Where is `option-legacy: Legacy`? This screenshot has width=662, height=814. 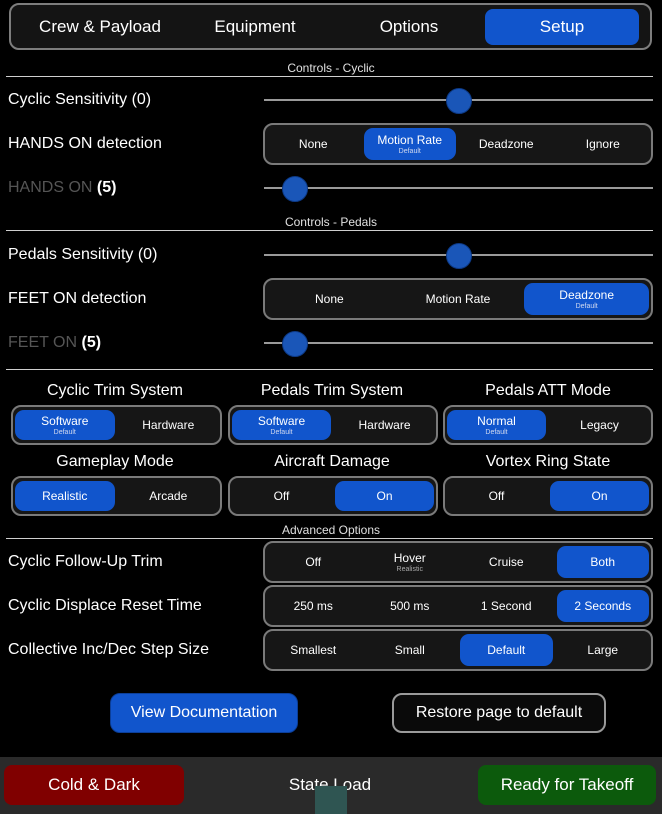
option-legacy: Legacy is located at coordinates (599, 425).